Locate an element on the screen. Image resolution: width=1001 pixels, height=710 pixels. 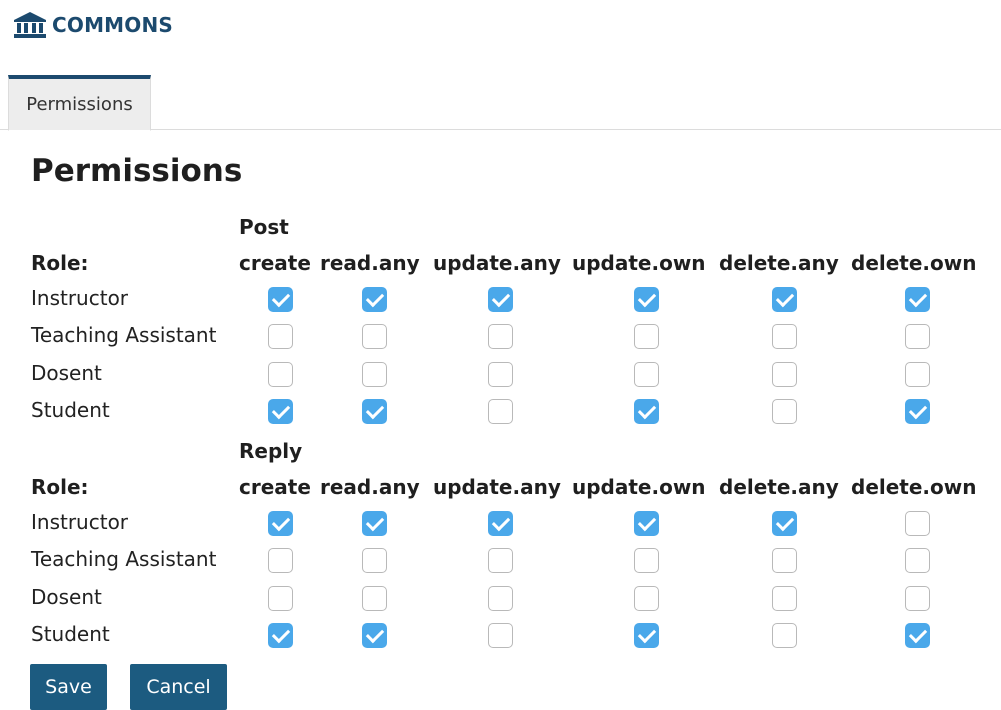
cancel-button: Cancel is located at coordinates (178, 687).